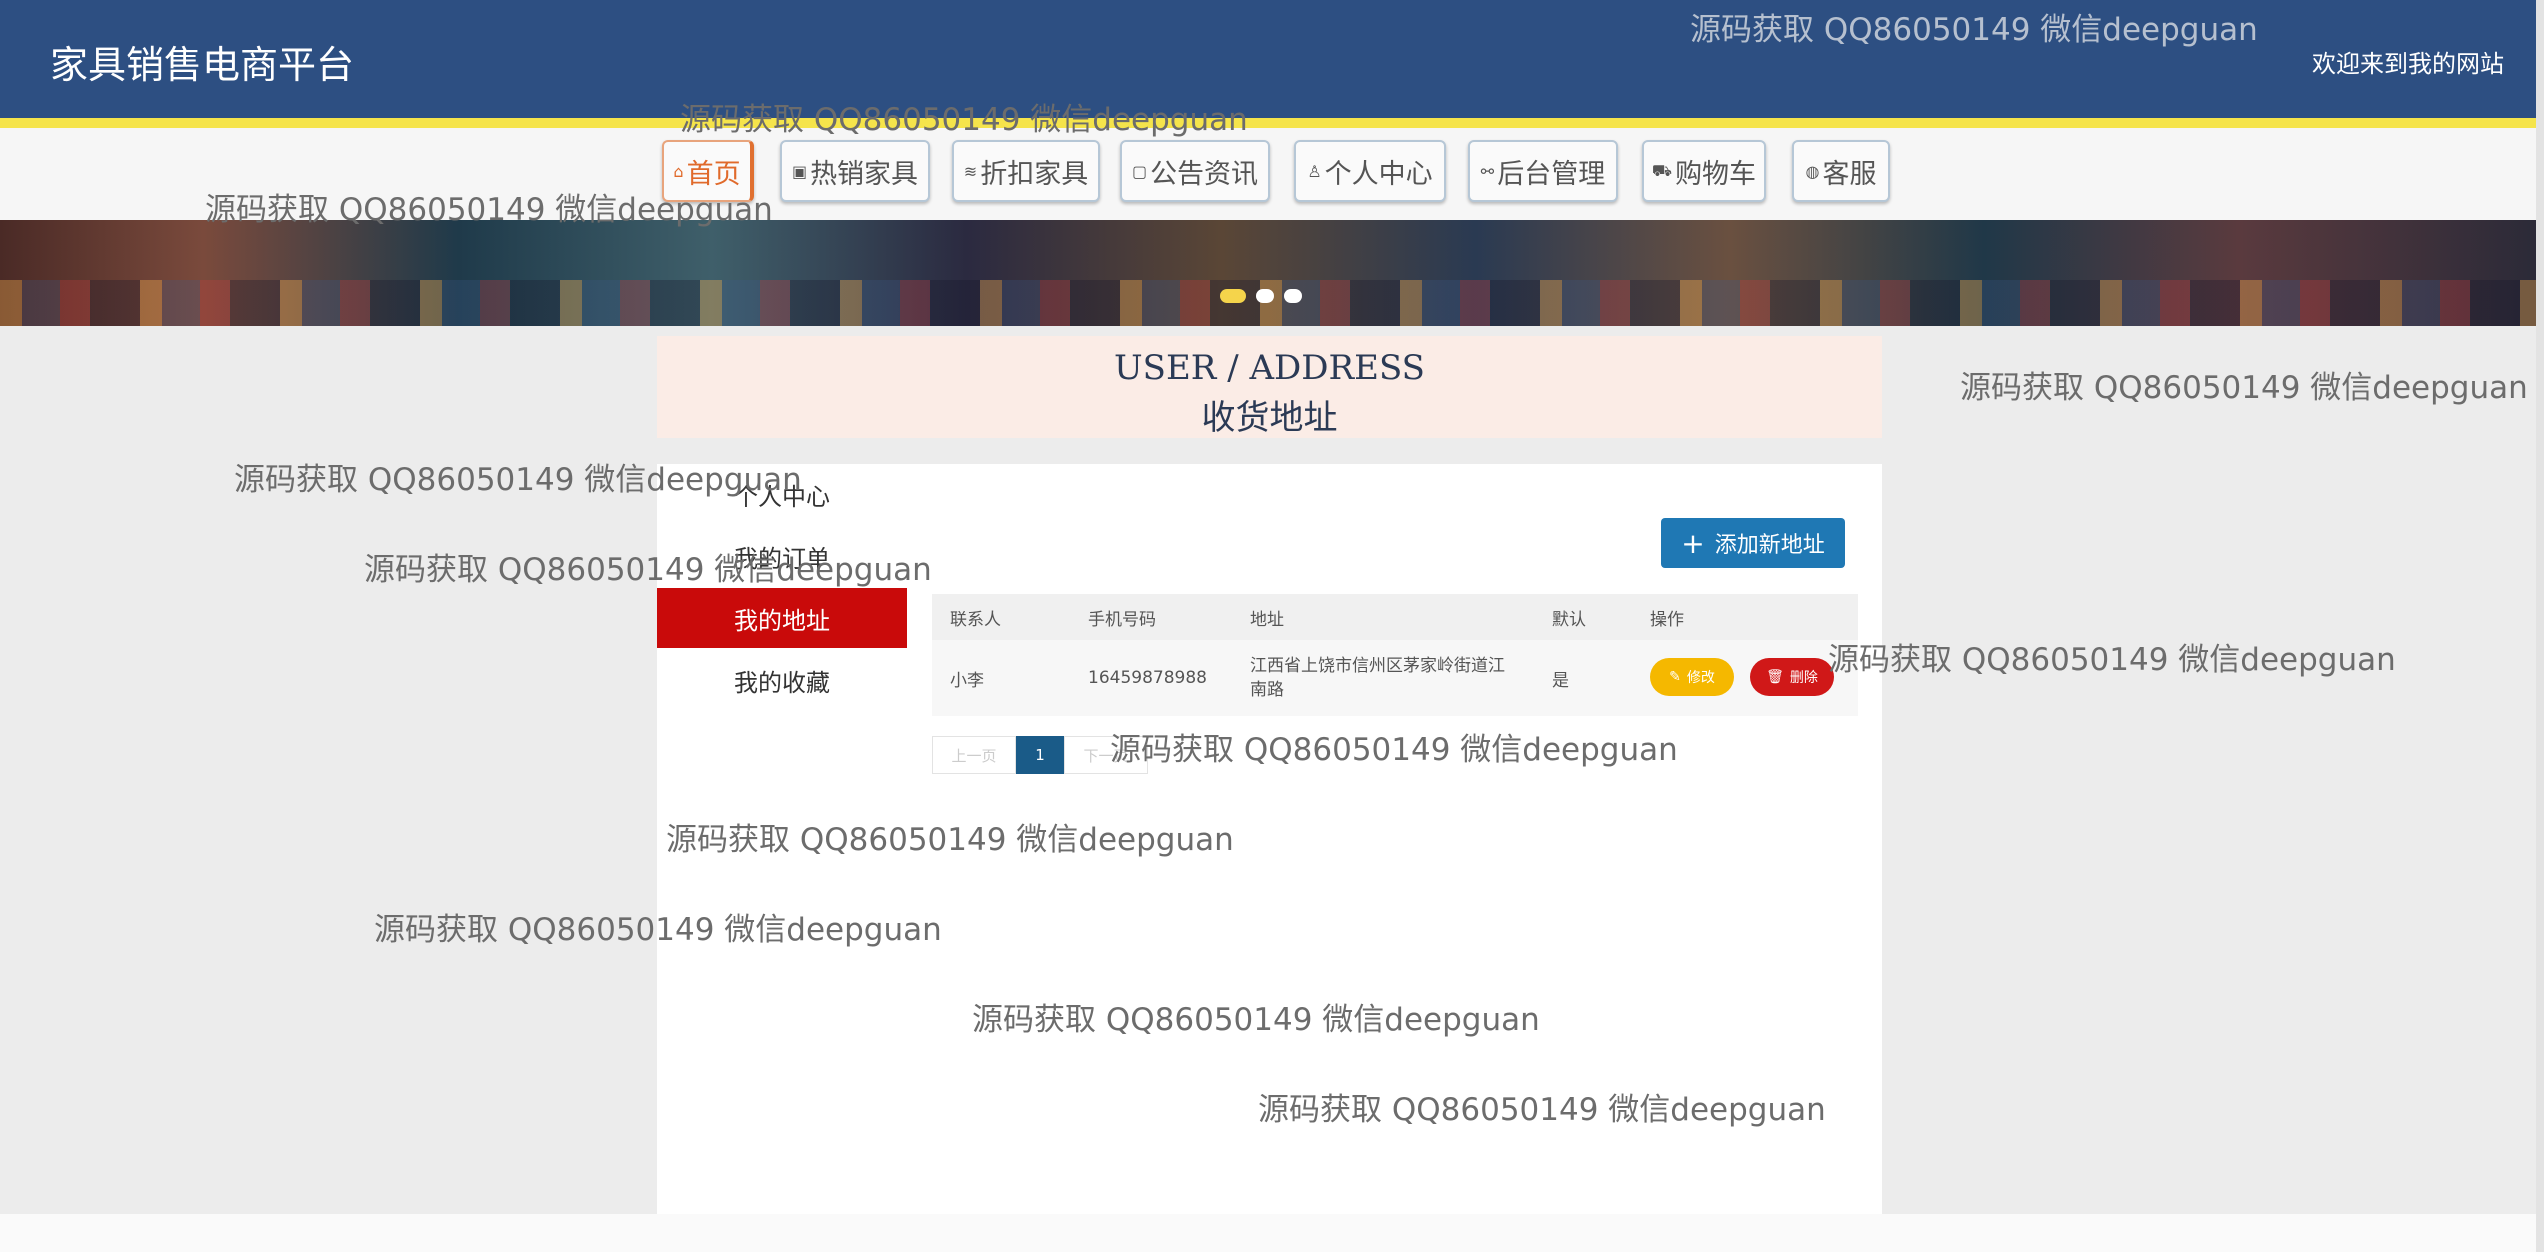 The width and height of the screenshot is (2544, 1252). I want to click on add-address-button: + 添加新地址, so click(1753, 543).